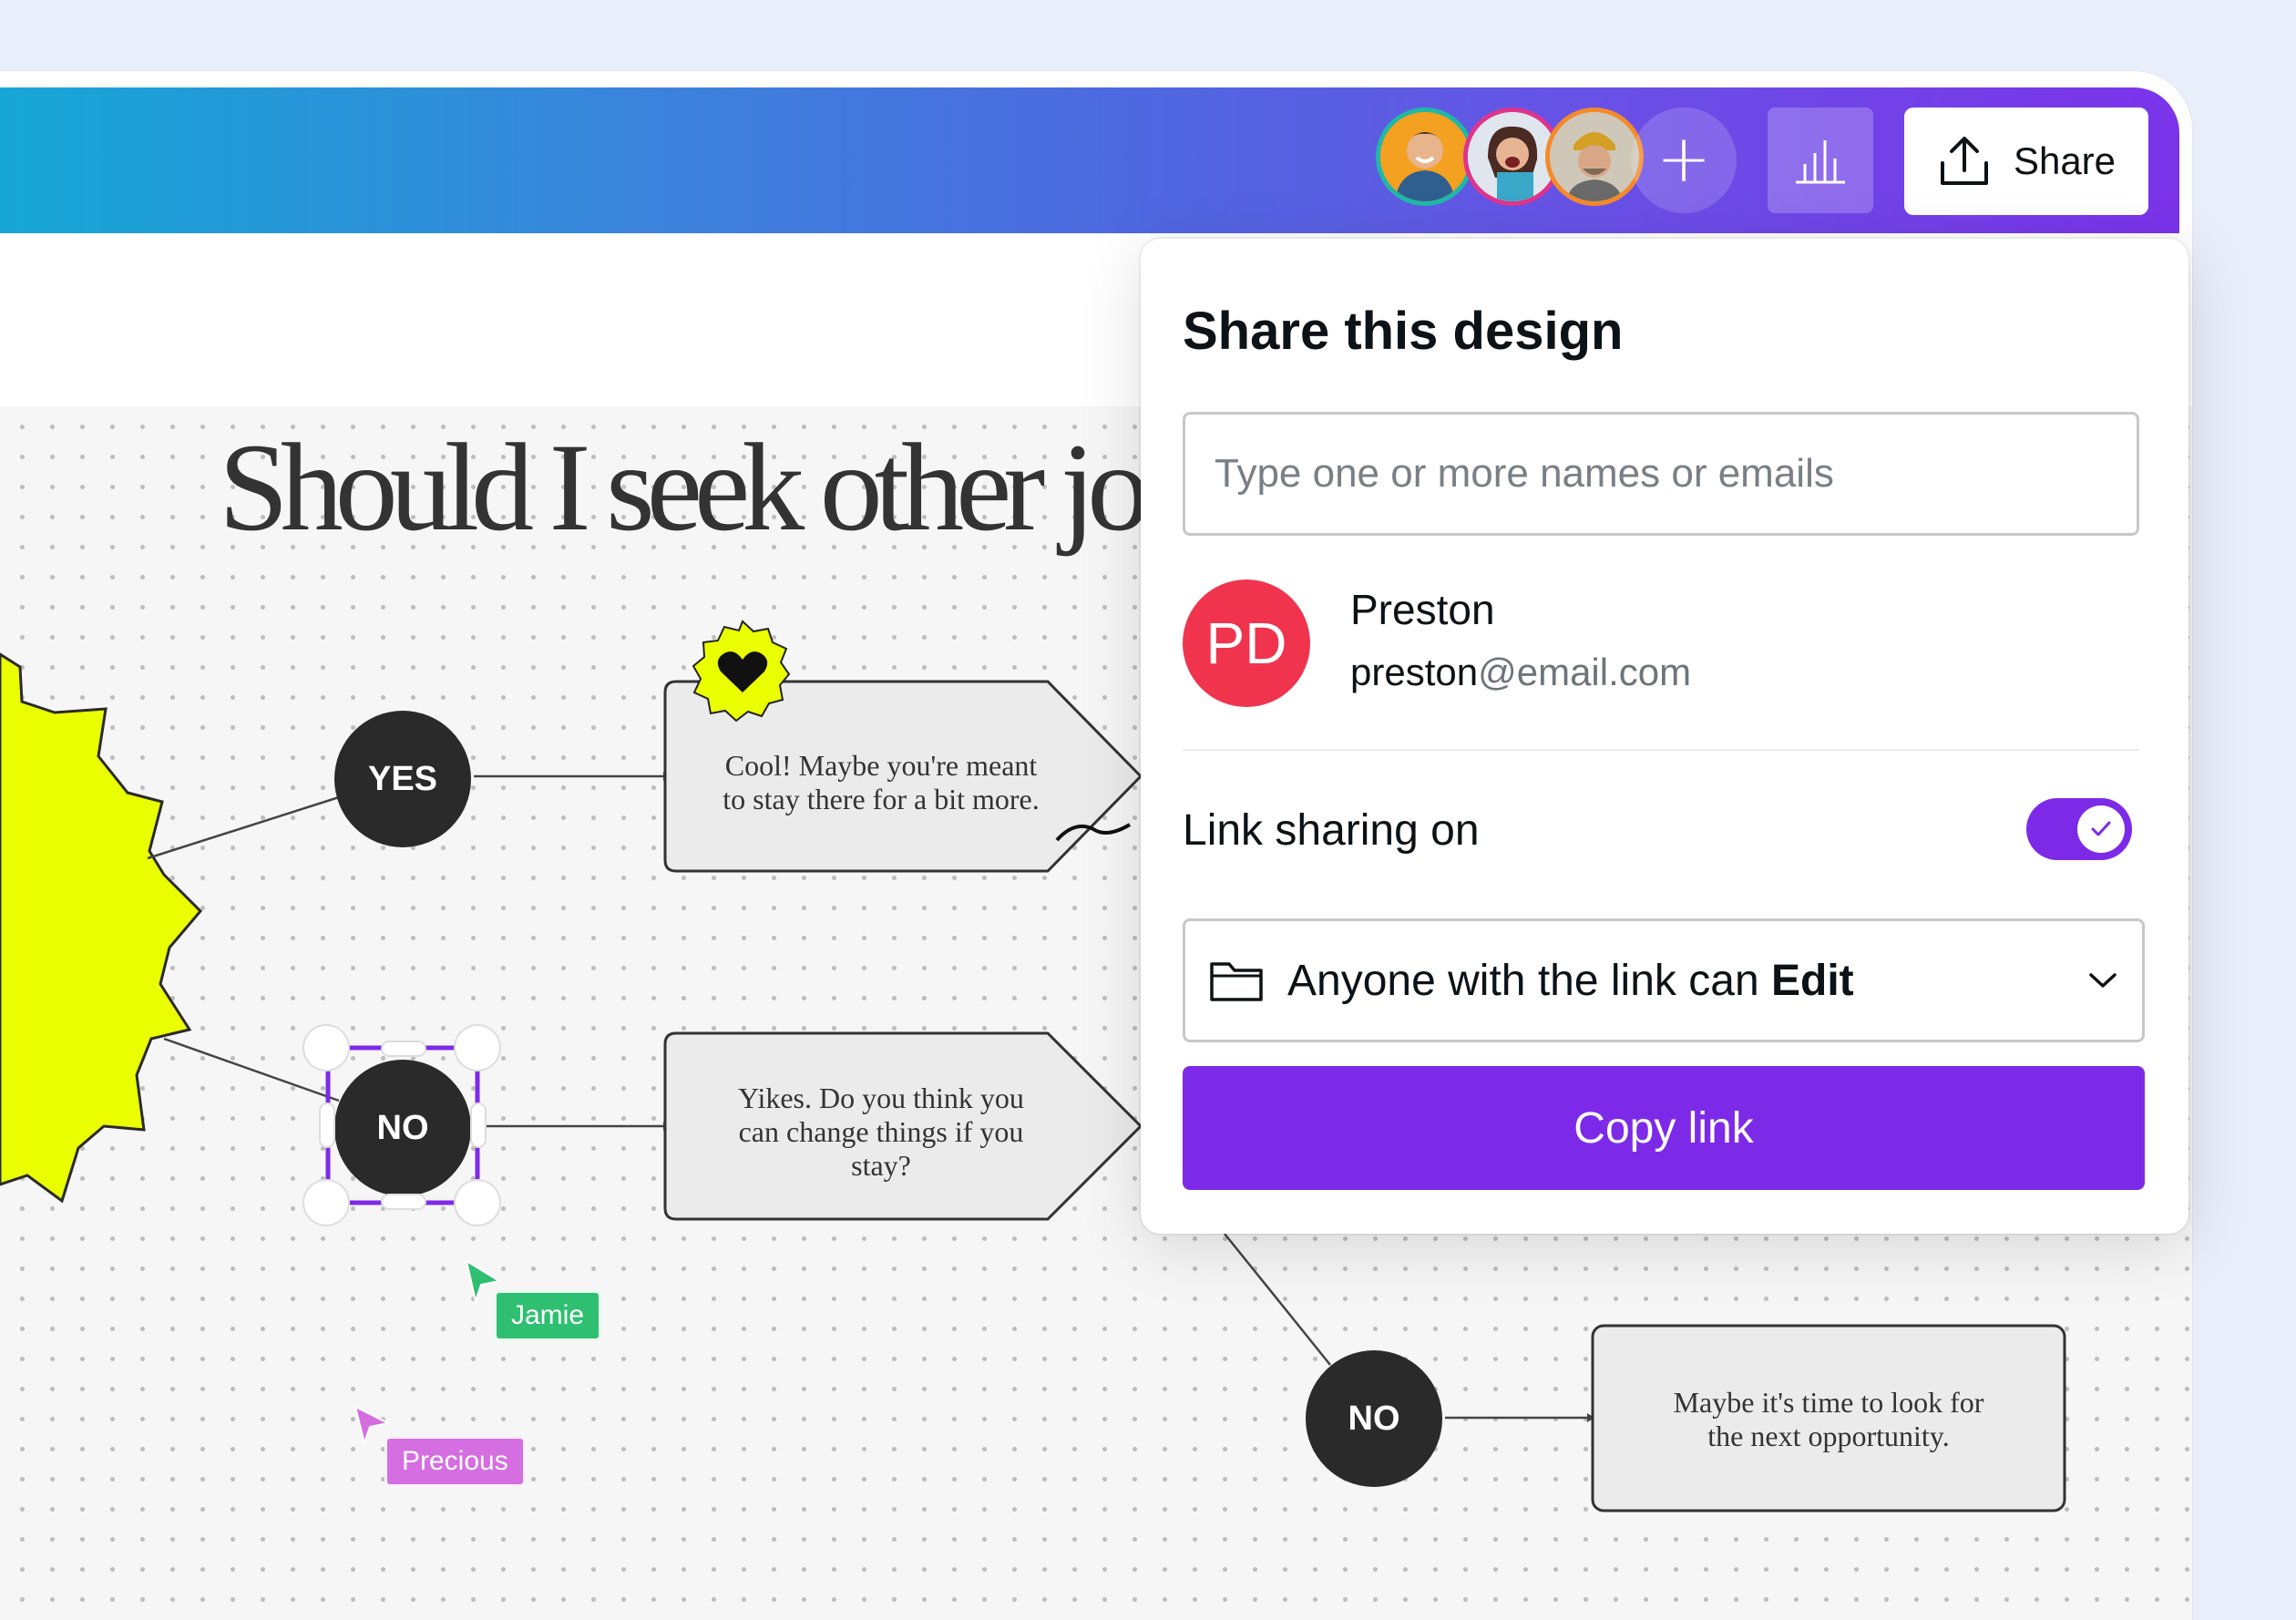 This screenshot has height=1620, width=2296. Describe the element at coordinates (1415, 672) in the screenshot. I see `email-user: preston` at that location.